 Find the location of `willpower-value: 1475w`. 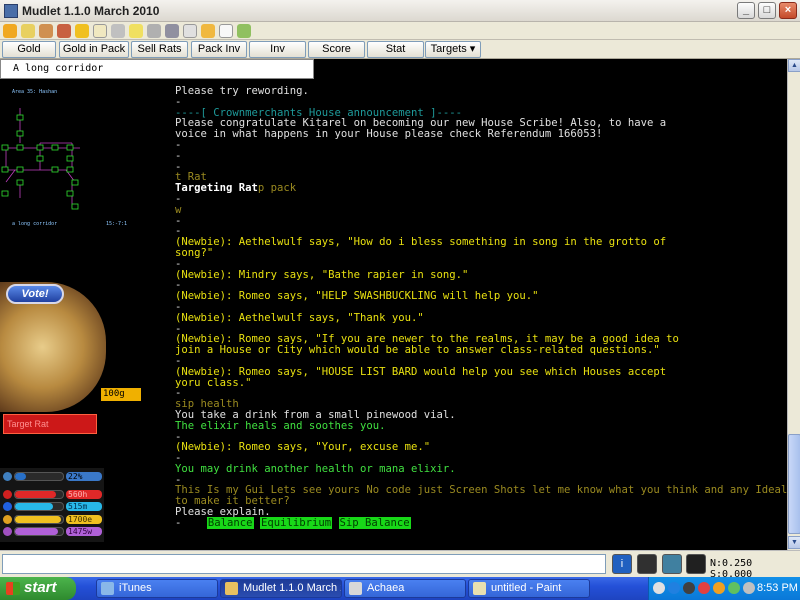

willpower-value: 1475w is located at coordinates (84, 531).